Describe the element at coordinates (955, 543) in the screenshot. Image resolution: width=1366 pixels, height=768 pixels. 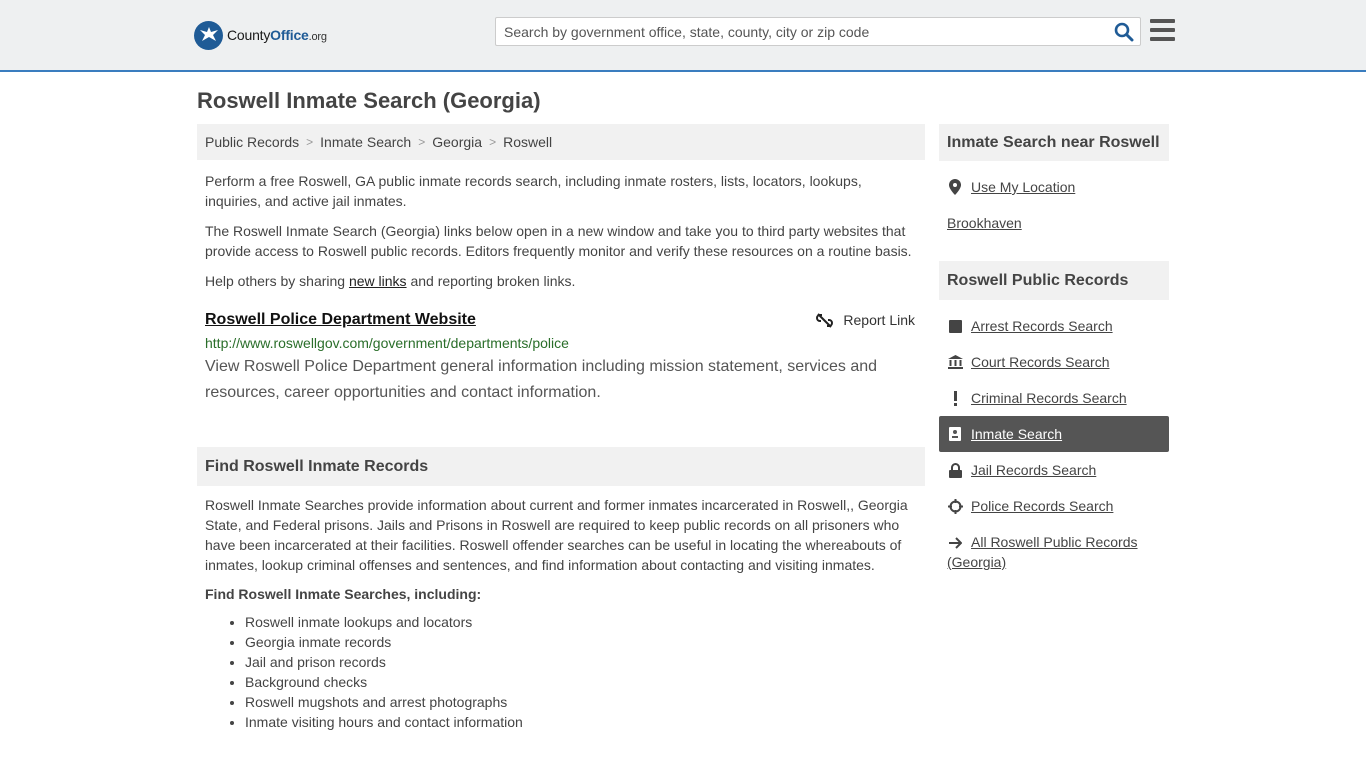
I see `arrow-right-icon` at that location.